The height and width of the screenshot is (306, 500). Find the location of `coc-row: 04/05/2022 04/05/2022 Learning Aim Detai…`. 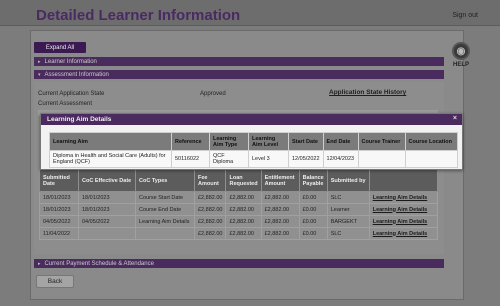

coc-row: 04/05/2022 04/05/2022 Learning Aim Detai… is located at coordinates (238, 221).